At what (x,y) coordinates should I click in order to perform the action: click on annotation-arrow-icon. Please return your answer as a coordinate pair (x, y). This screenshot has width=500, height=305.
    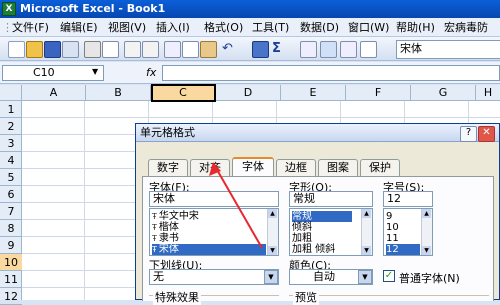
    Looking at the image, I should click on (236, 205).